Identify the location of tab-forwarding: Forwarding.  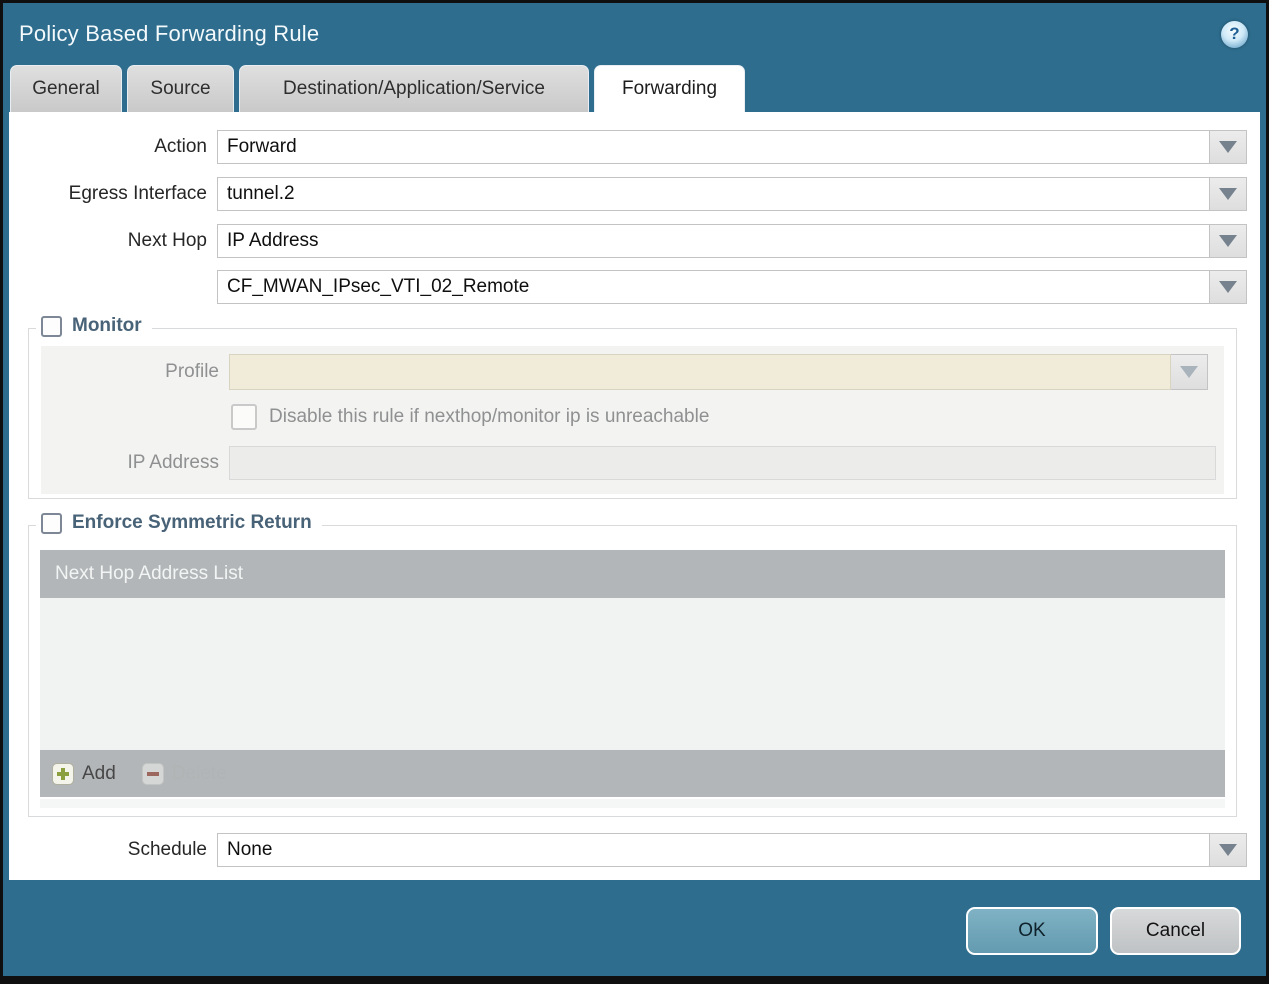
(669, 88).